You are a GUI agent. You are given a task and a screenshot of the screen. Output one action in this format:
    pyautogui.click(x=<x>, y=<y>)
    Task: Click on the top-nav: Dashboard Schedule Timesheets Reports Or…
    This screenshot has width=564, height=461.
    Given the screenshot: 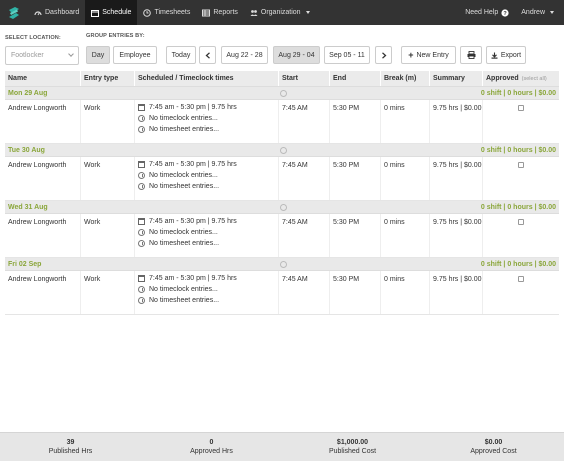 What is the action you would take?
    pyautogui.click(x=282, y=12)
    